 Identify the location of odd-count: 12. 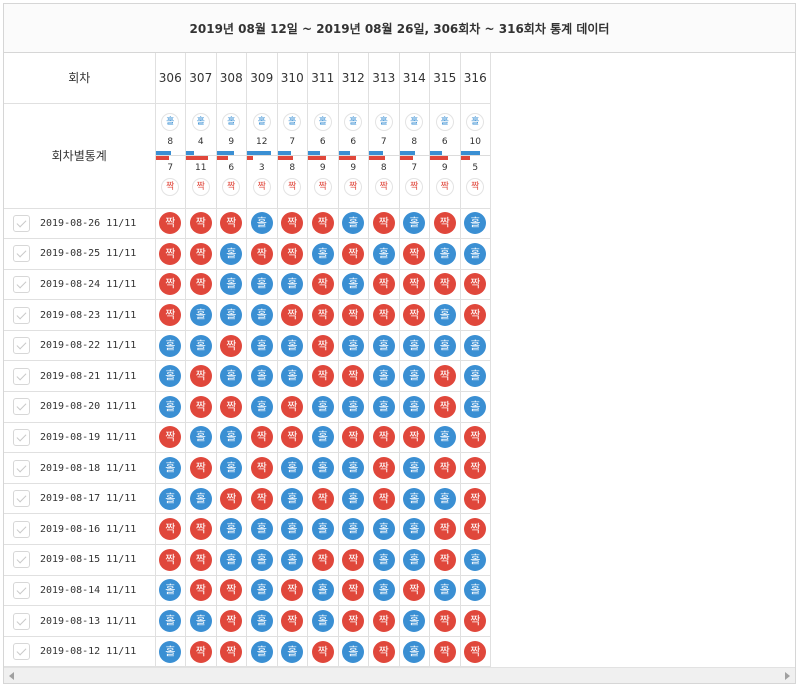
(262, 141).